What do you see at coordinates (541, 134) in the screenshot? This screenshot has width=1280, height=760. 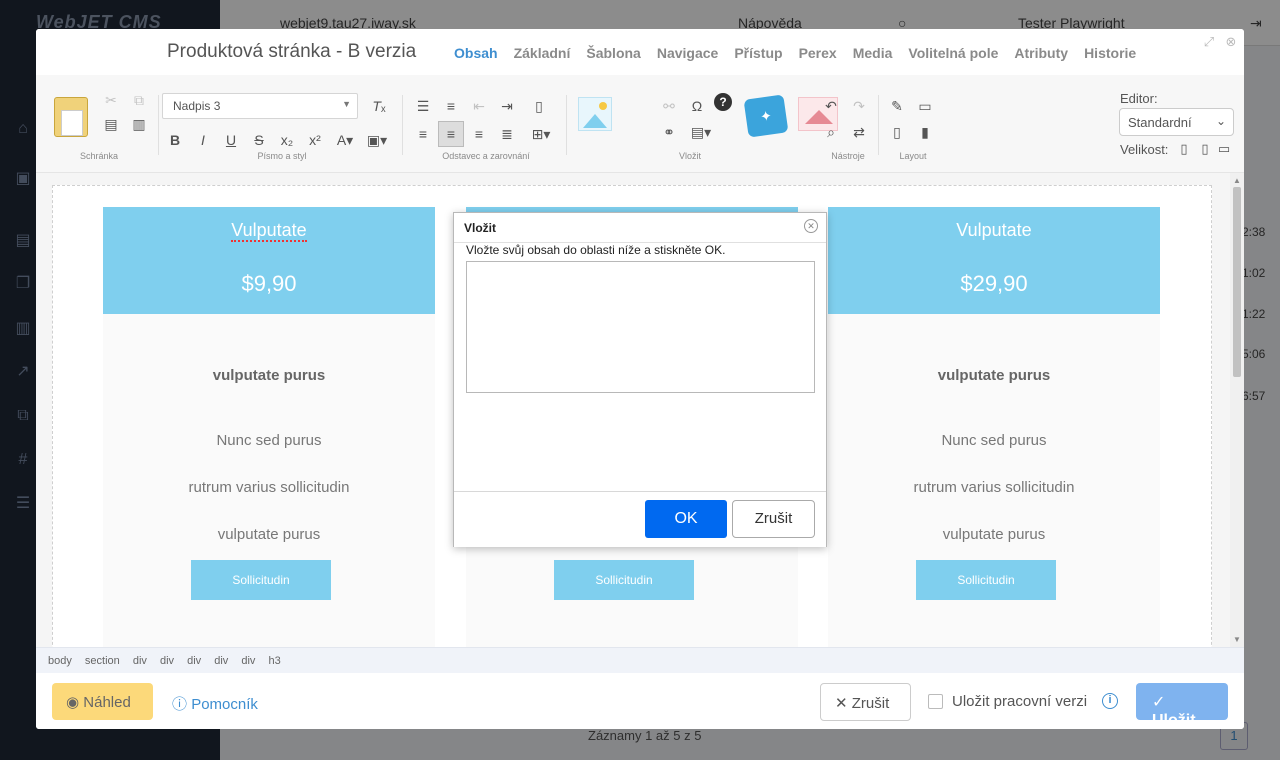 I see `table-icon: ⊞▾` at bounding box center [541, 134].